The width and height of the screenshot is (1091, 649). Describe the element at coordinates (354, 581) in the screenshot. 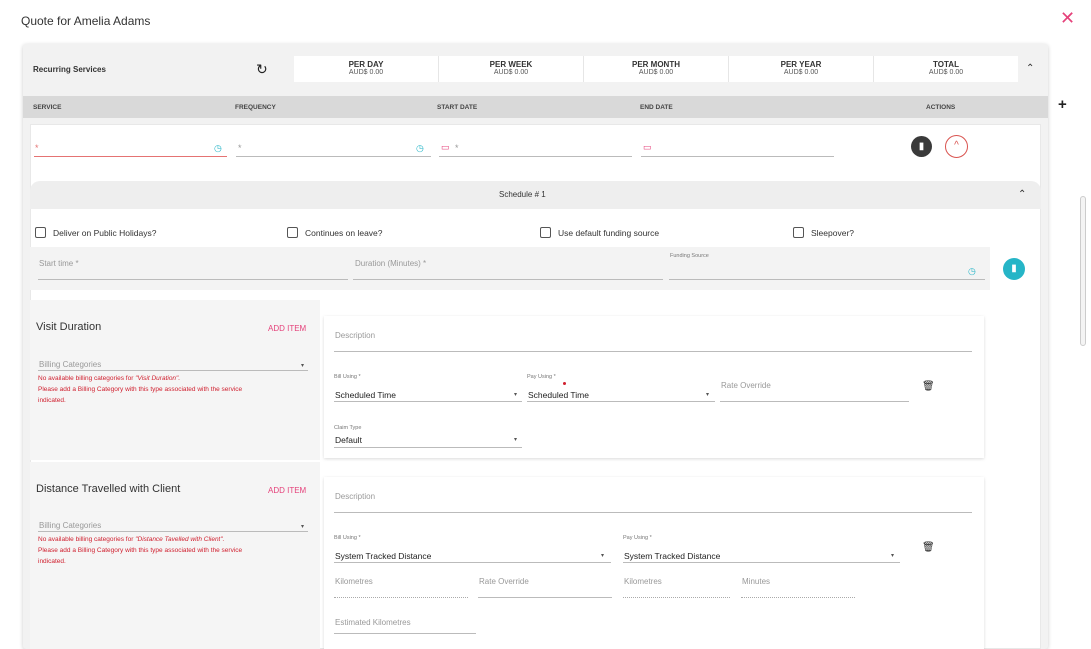

I see `distance-km-placeholder: Kilometres` at that location.